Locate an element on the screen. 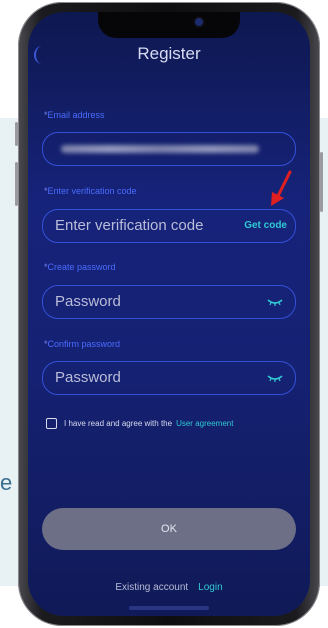 Image resolution: width=328 pixels, height=628 pixels. home-indicator is located at coordinates (169, 608).